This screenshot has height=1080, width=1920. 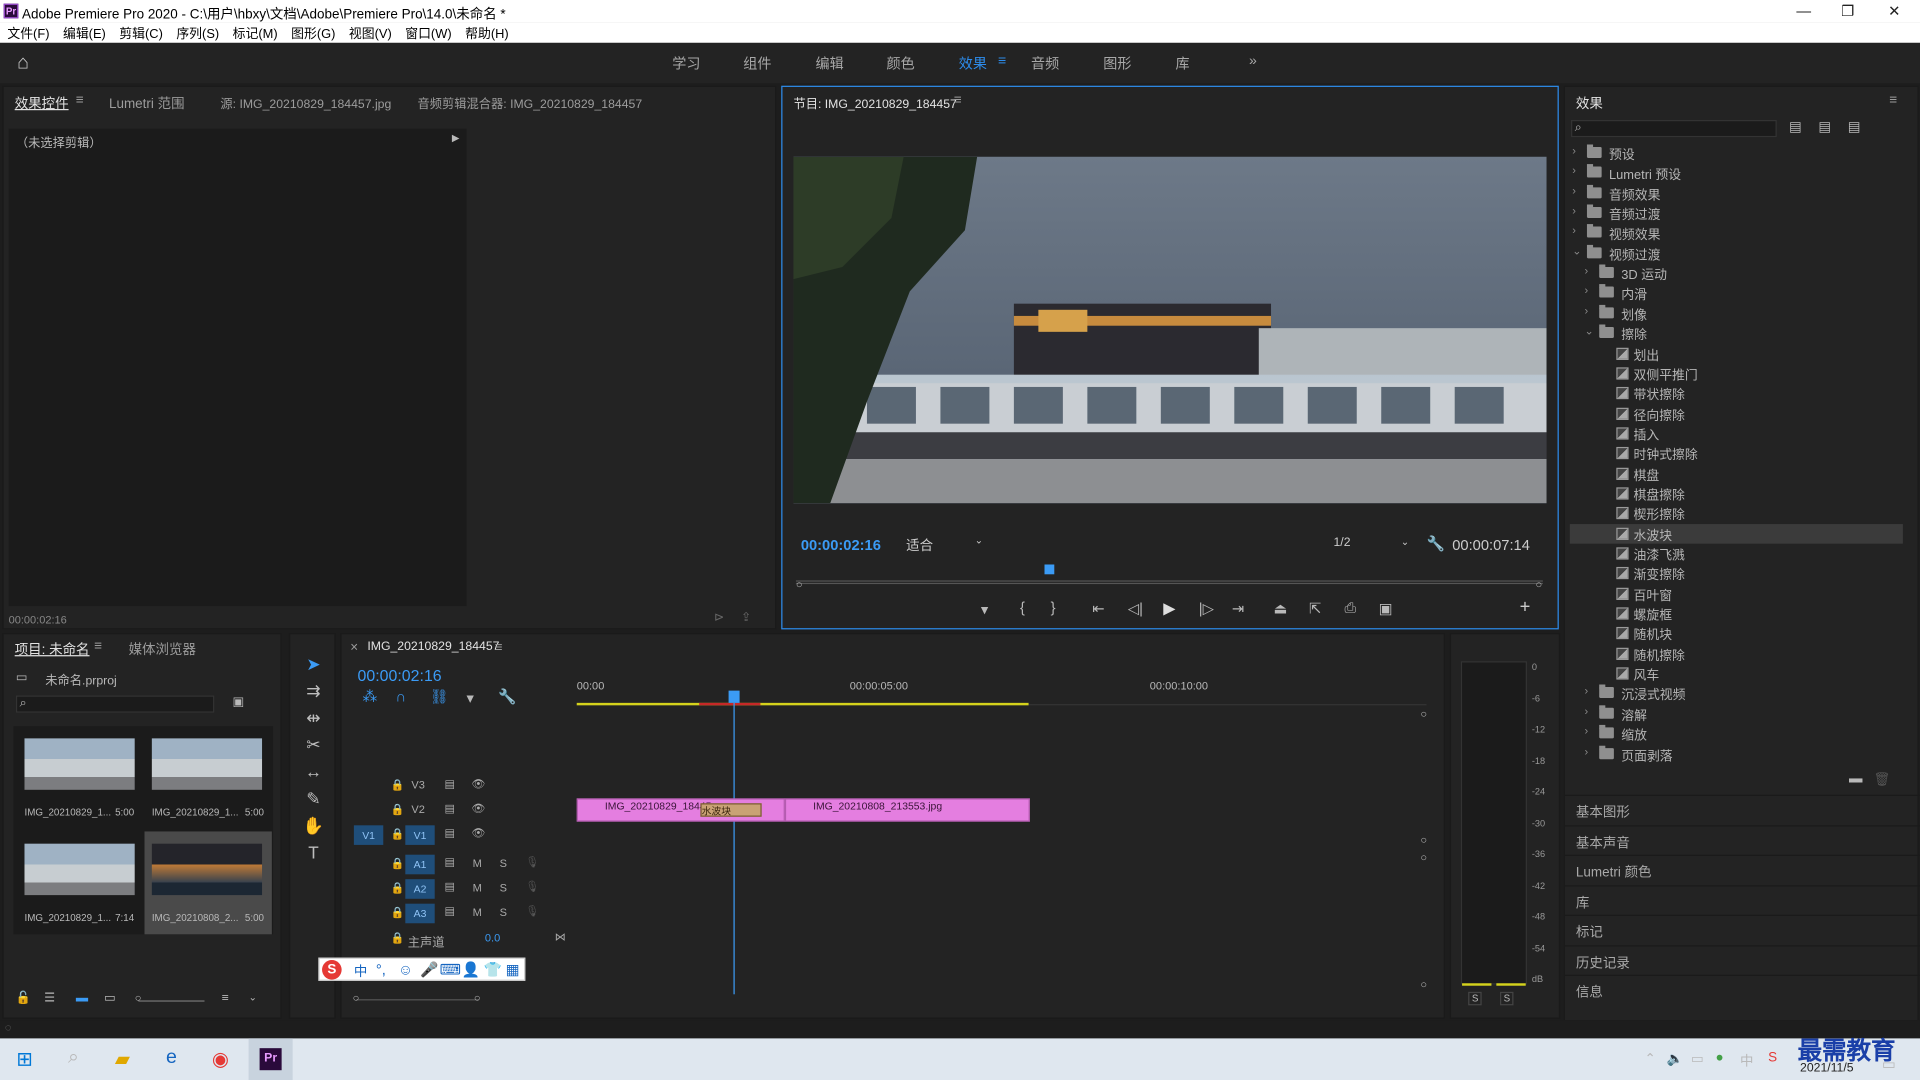 What do you see at coordinates (110, 998) in the screenshot?
I see `freeform-view-icon: ▭` at bounding box center [110, 998].